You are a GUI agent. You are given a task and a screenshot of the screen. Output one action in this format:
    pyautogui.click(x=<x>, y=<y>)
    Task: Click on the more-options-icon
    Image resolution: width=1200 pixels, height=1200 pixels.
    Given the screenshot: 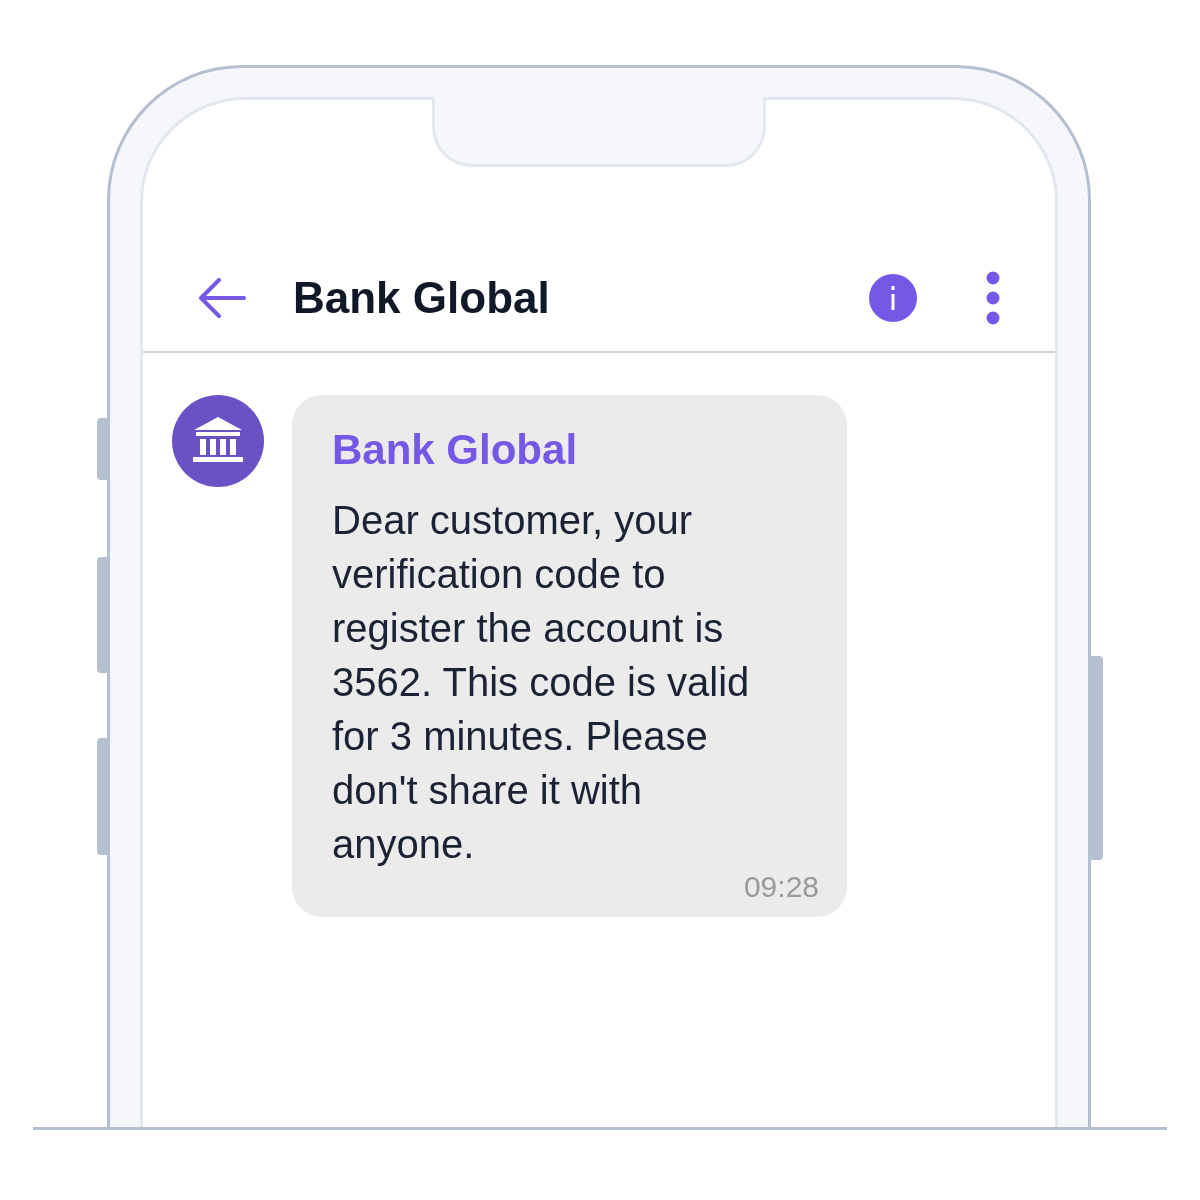 What is the action you would take?
    pyautogui.click(x=993, y=298)
    